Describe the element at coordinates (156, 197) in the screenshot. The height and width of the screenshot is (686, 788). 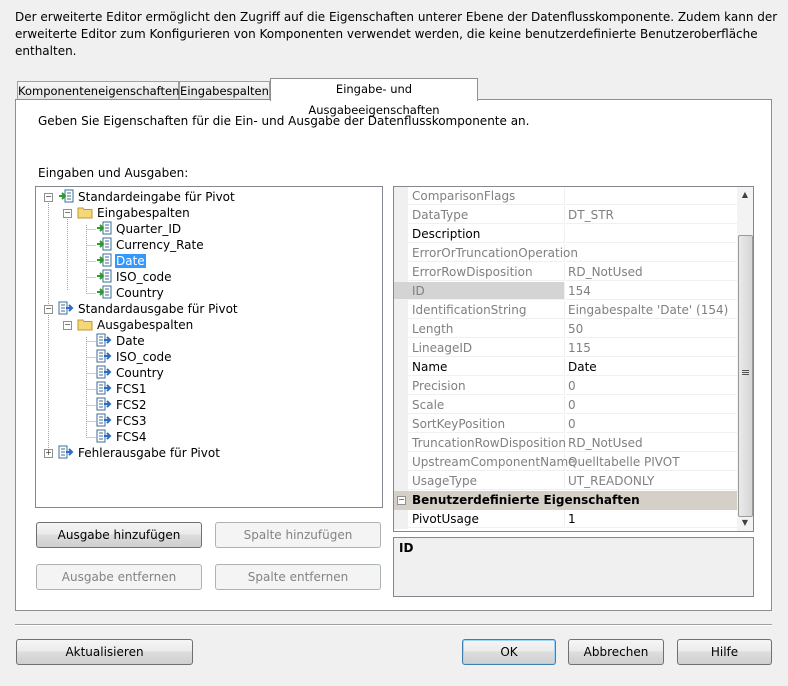
I see `tree-node-label: Standardeingabe für Pivot` at that location.